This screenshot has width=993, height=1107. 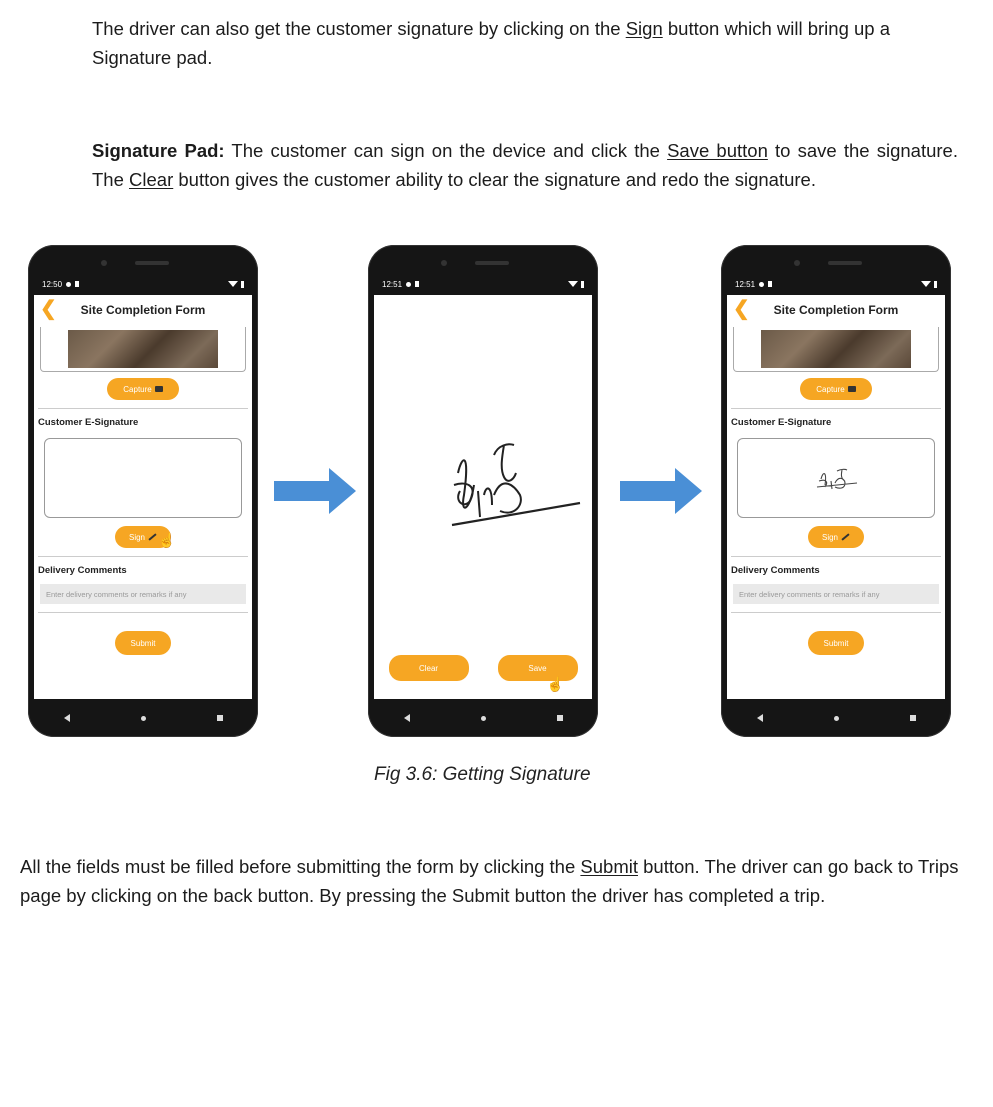 I want to click on signature-drawing, so click(x=483, y=465).